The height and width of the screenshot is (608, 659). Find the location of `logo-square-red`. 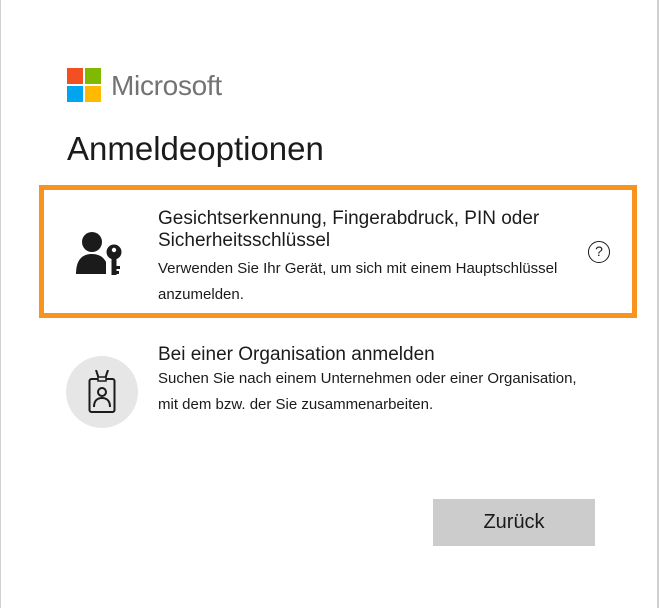

logo-square-red is located at coordinates (75, 76).